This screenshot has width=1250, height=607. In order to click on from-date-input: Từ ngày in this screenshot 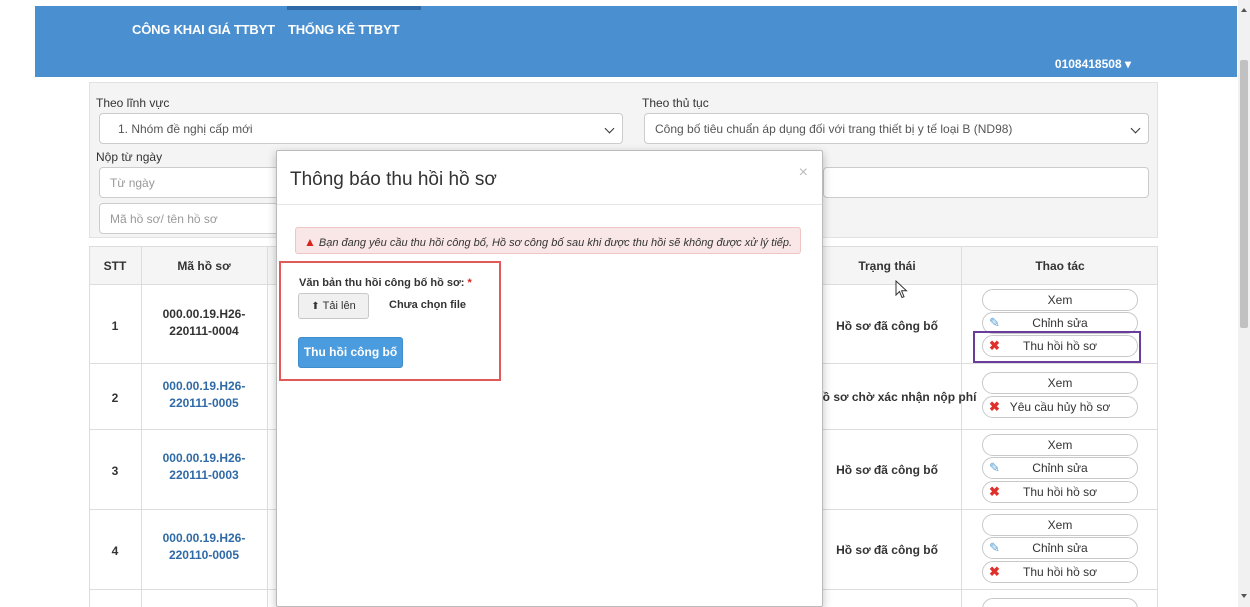, I will do `click(189, 182)`.